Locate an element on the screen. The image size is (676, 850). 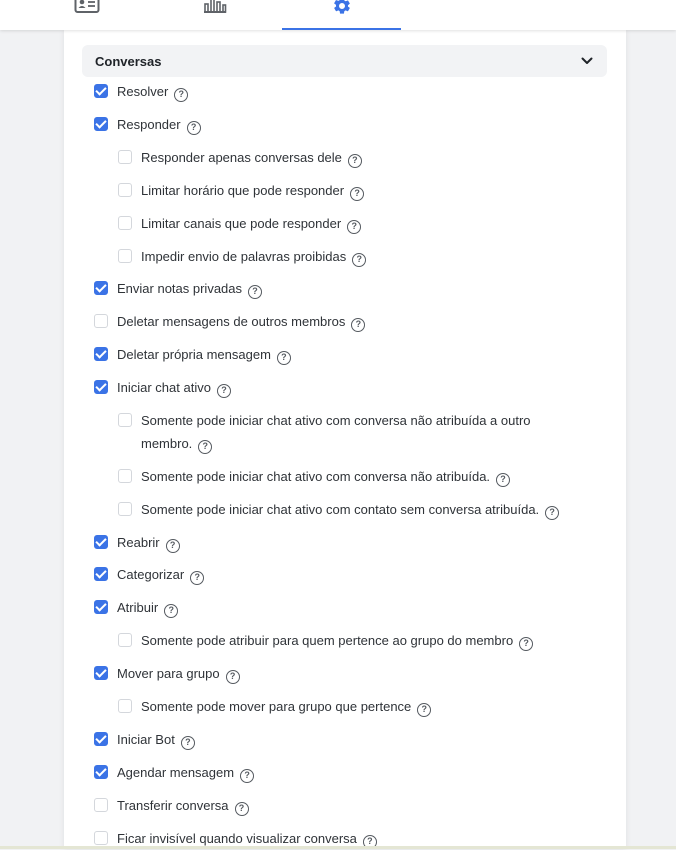
permission-label-wrap: Deletar própria mensagem? is located at coordinates (204, 354).